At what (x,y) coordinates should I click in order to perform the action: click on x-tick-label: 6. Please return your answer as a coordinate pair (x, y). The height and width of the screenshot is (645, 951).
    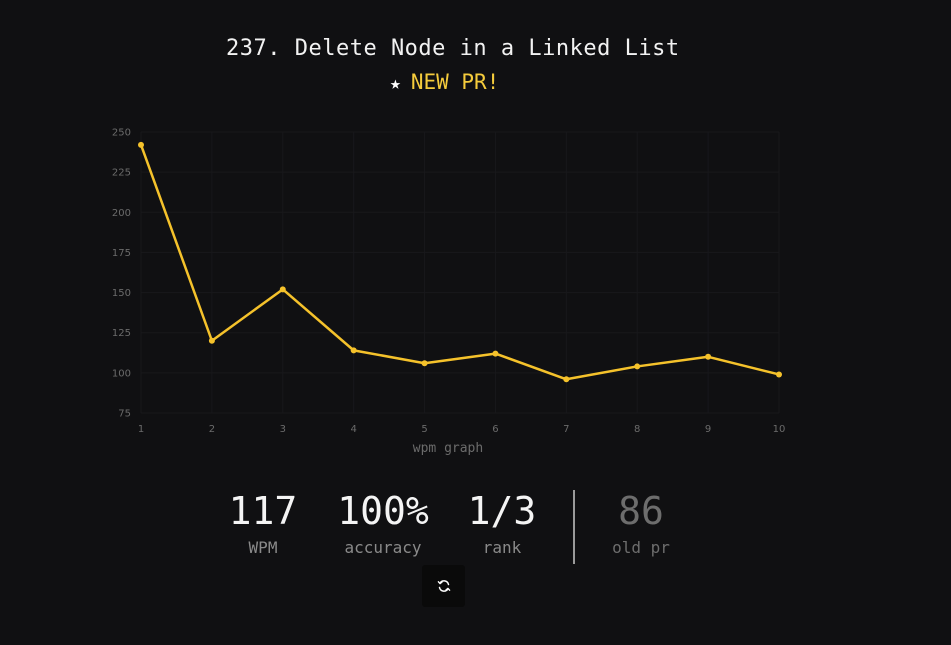
    Looking at the image, I should click on (495, 429).